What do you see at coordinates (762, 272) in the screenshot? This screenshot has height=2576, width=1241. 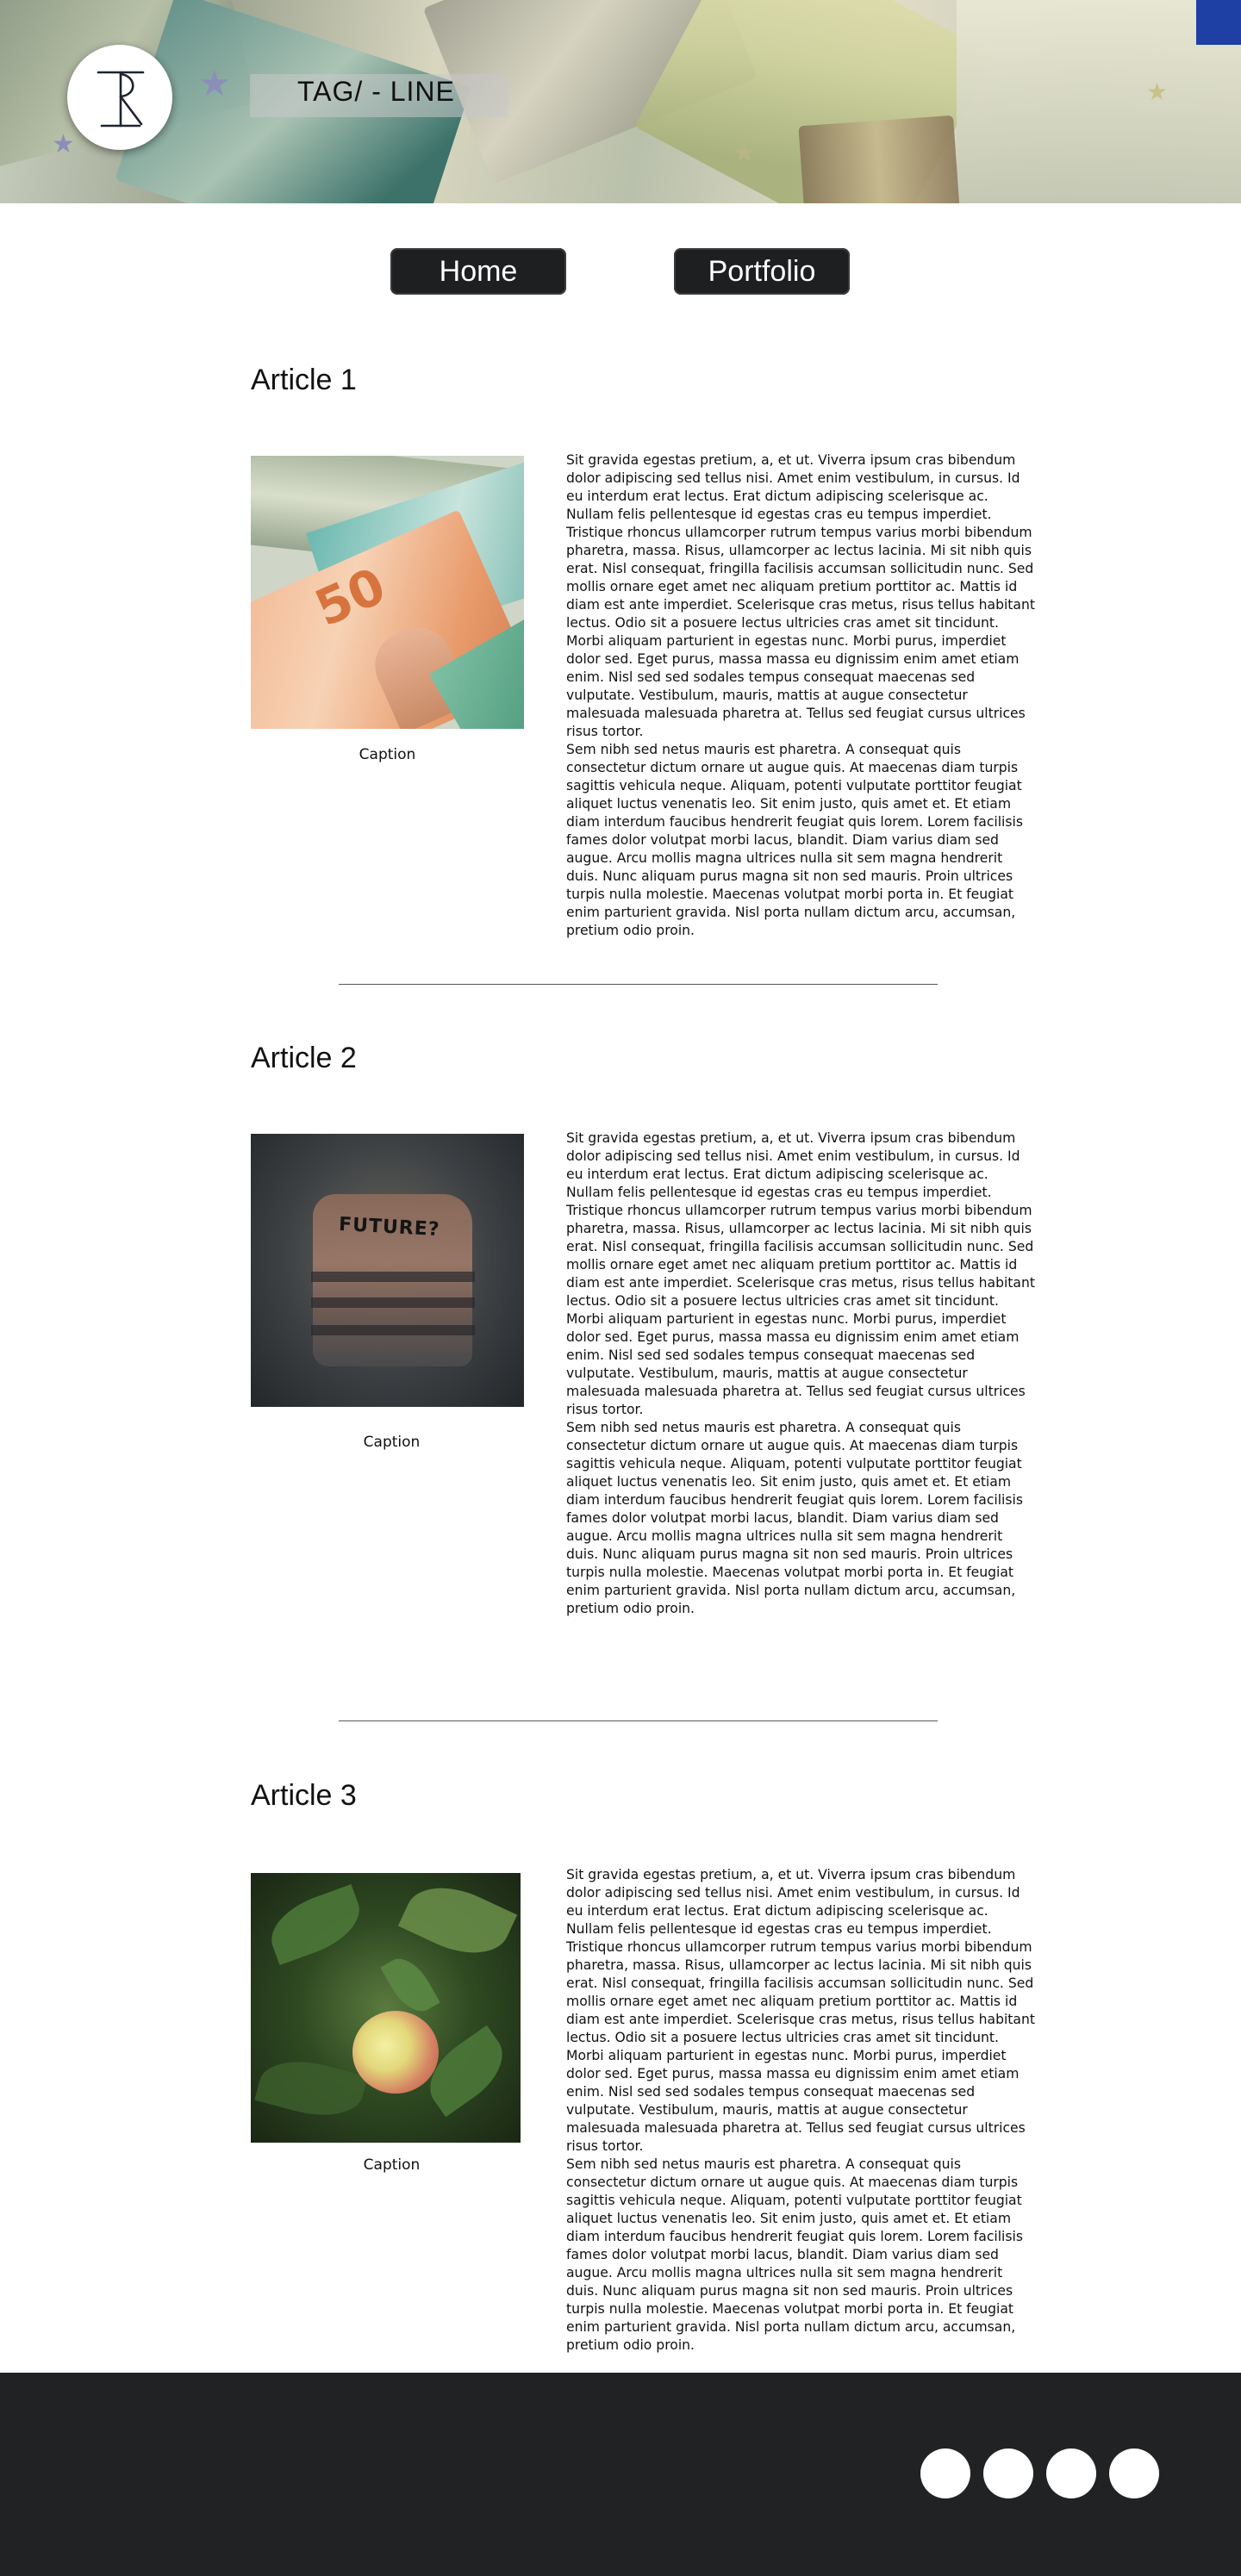 I see `nav-portfolio-button: Portfolio` at bounding box center [762, 272].